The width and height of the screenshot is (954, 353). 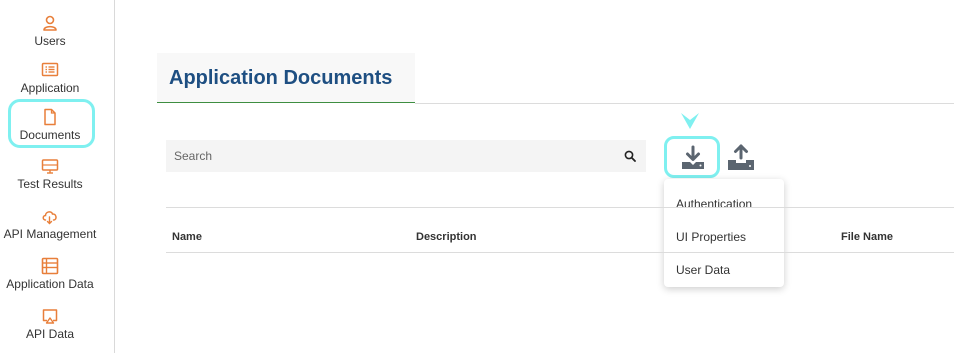 I want to click on cast-icon, so click(x=50, y=316).